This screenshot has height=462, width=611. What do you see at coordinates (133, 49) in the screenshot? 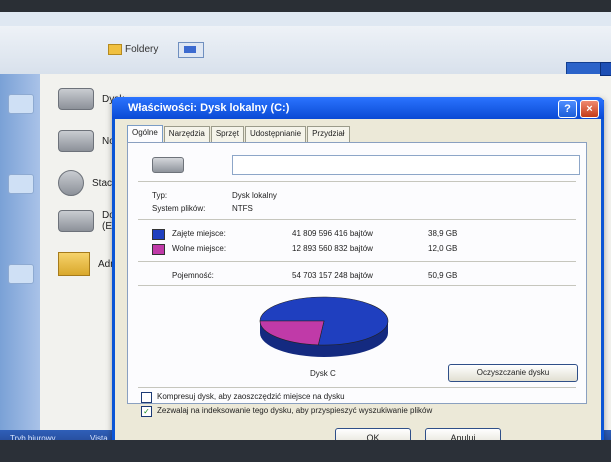
I see `folders-button: Foldery` at bounding box center [133, 49].